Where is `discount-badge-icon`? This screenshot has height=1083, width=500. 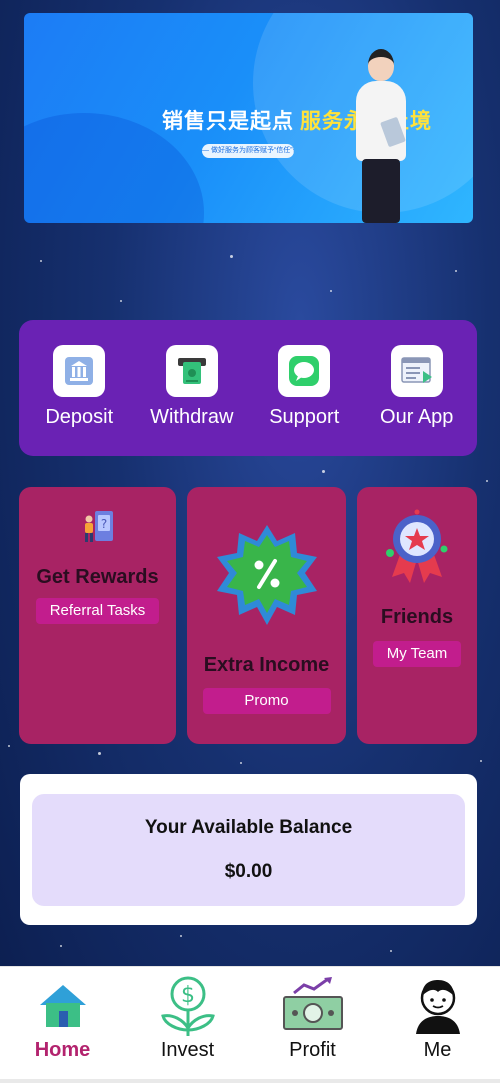
discount-badge-icon is located at coordinates (267, 577).